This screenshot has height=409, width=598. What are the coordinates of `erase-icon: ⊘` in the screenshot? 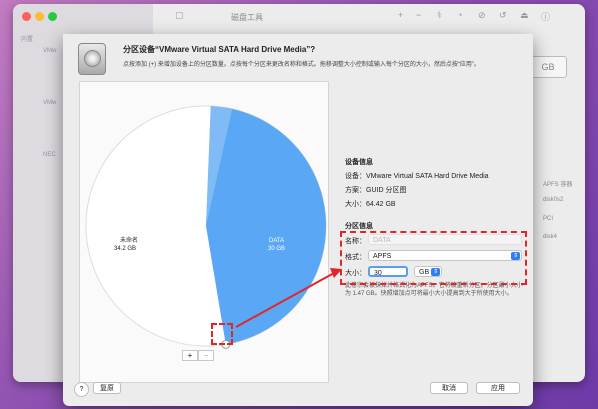 It's located at (482, 15).